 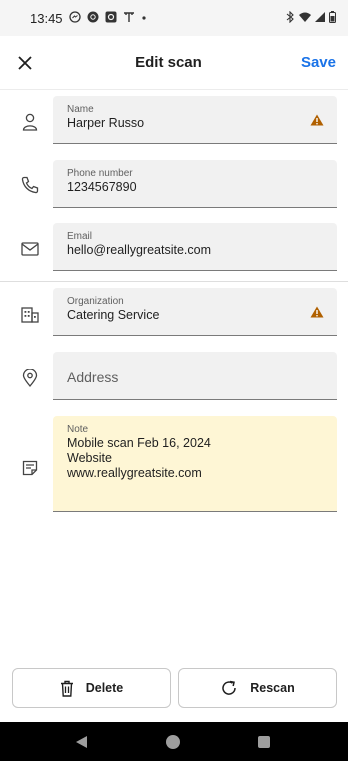 I want to click on trash-icon, so click(x=66, y=688).